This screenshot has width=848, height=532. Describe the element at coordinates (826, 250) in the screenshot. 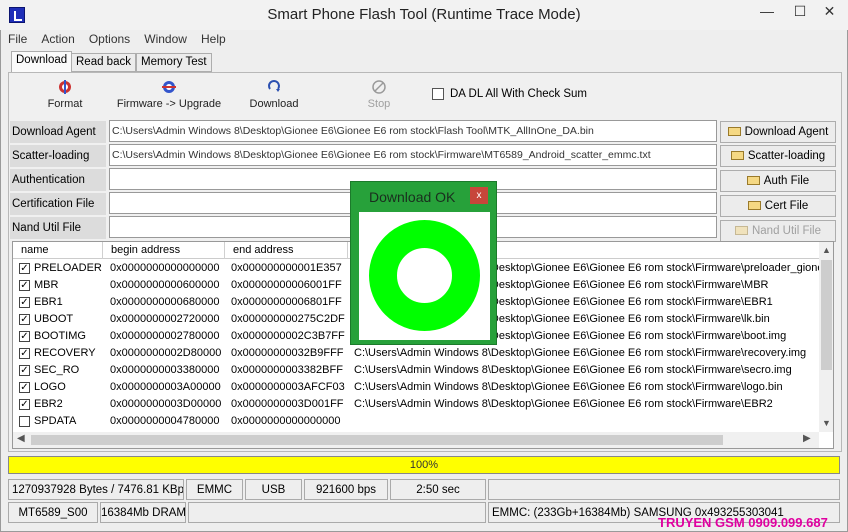

I see `scroll-up-icon: ▲` at that location.